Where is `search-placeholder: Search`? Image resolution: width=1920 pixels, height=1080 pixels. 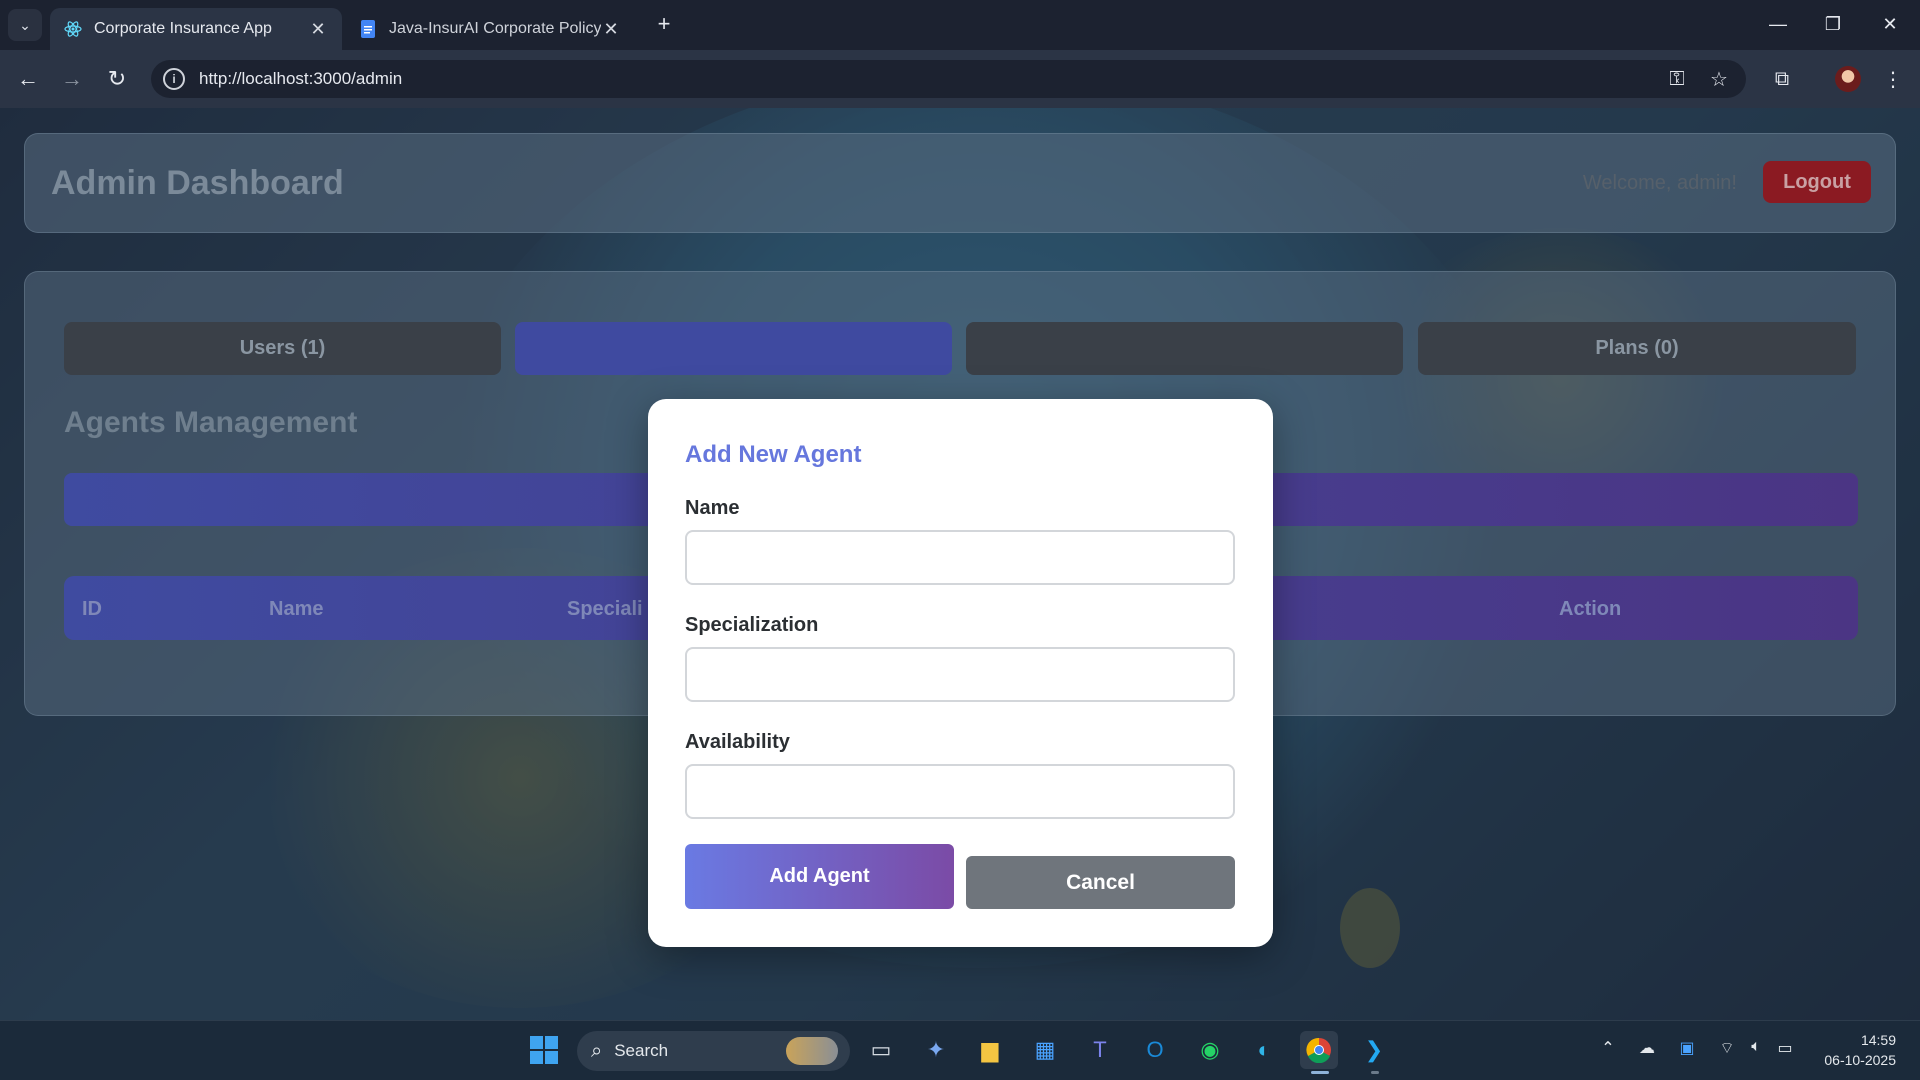
search-placeholder: Search is located at coordinates (641, 1050).